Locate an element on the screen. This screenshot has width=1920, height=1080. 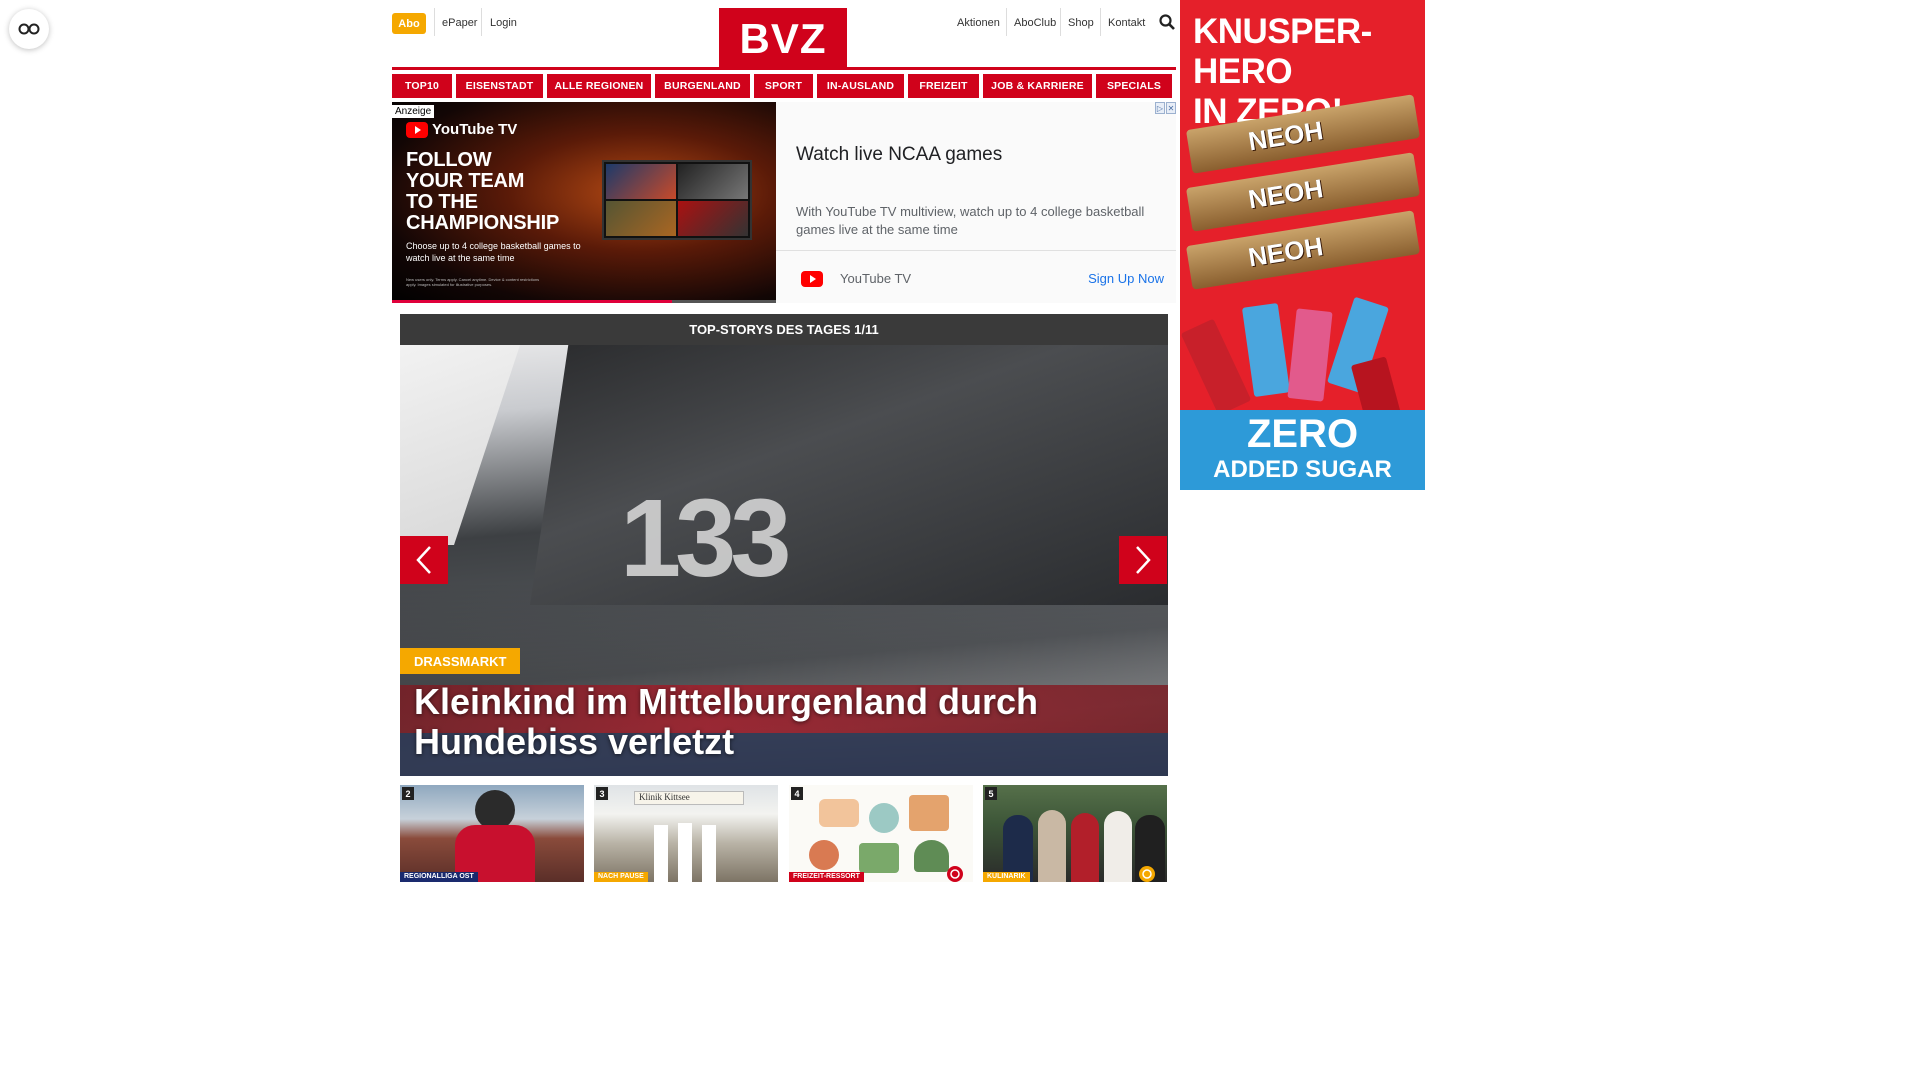
adchoices: ▷ ✕ is located at coordinates (1165, 108).